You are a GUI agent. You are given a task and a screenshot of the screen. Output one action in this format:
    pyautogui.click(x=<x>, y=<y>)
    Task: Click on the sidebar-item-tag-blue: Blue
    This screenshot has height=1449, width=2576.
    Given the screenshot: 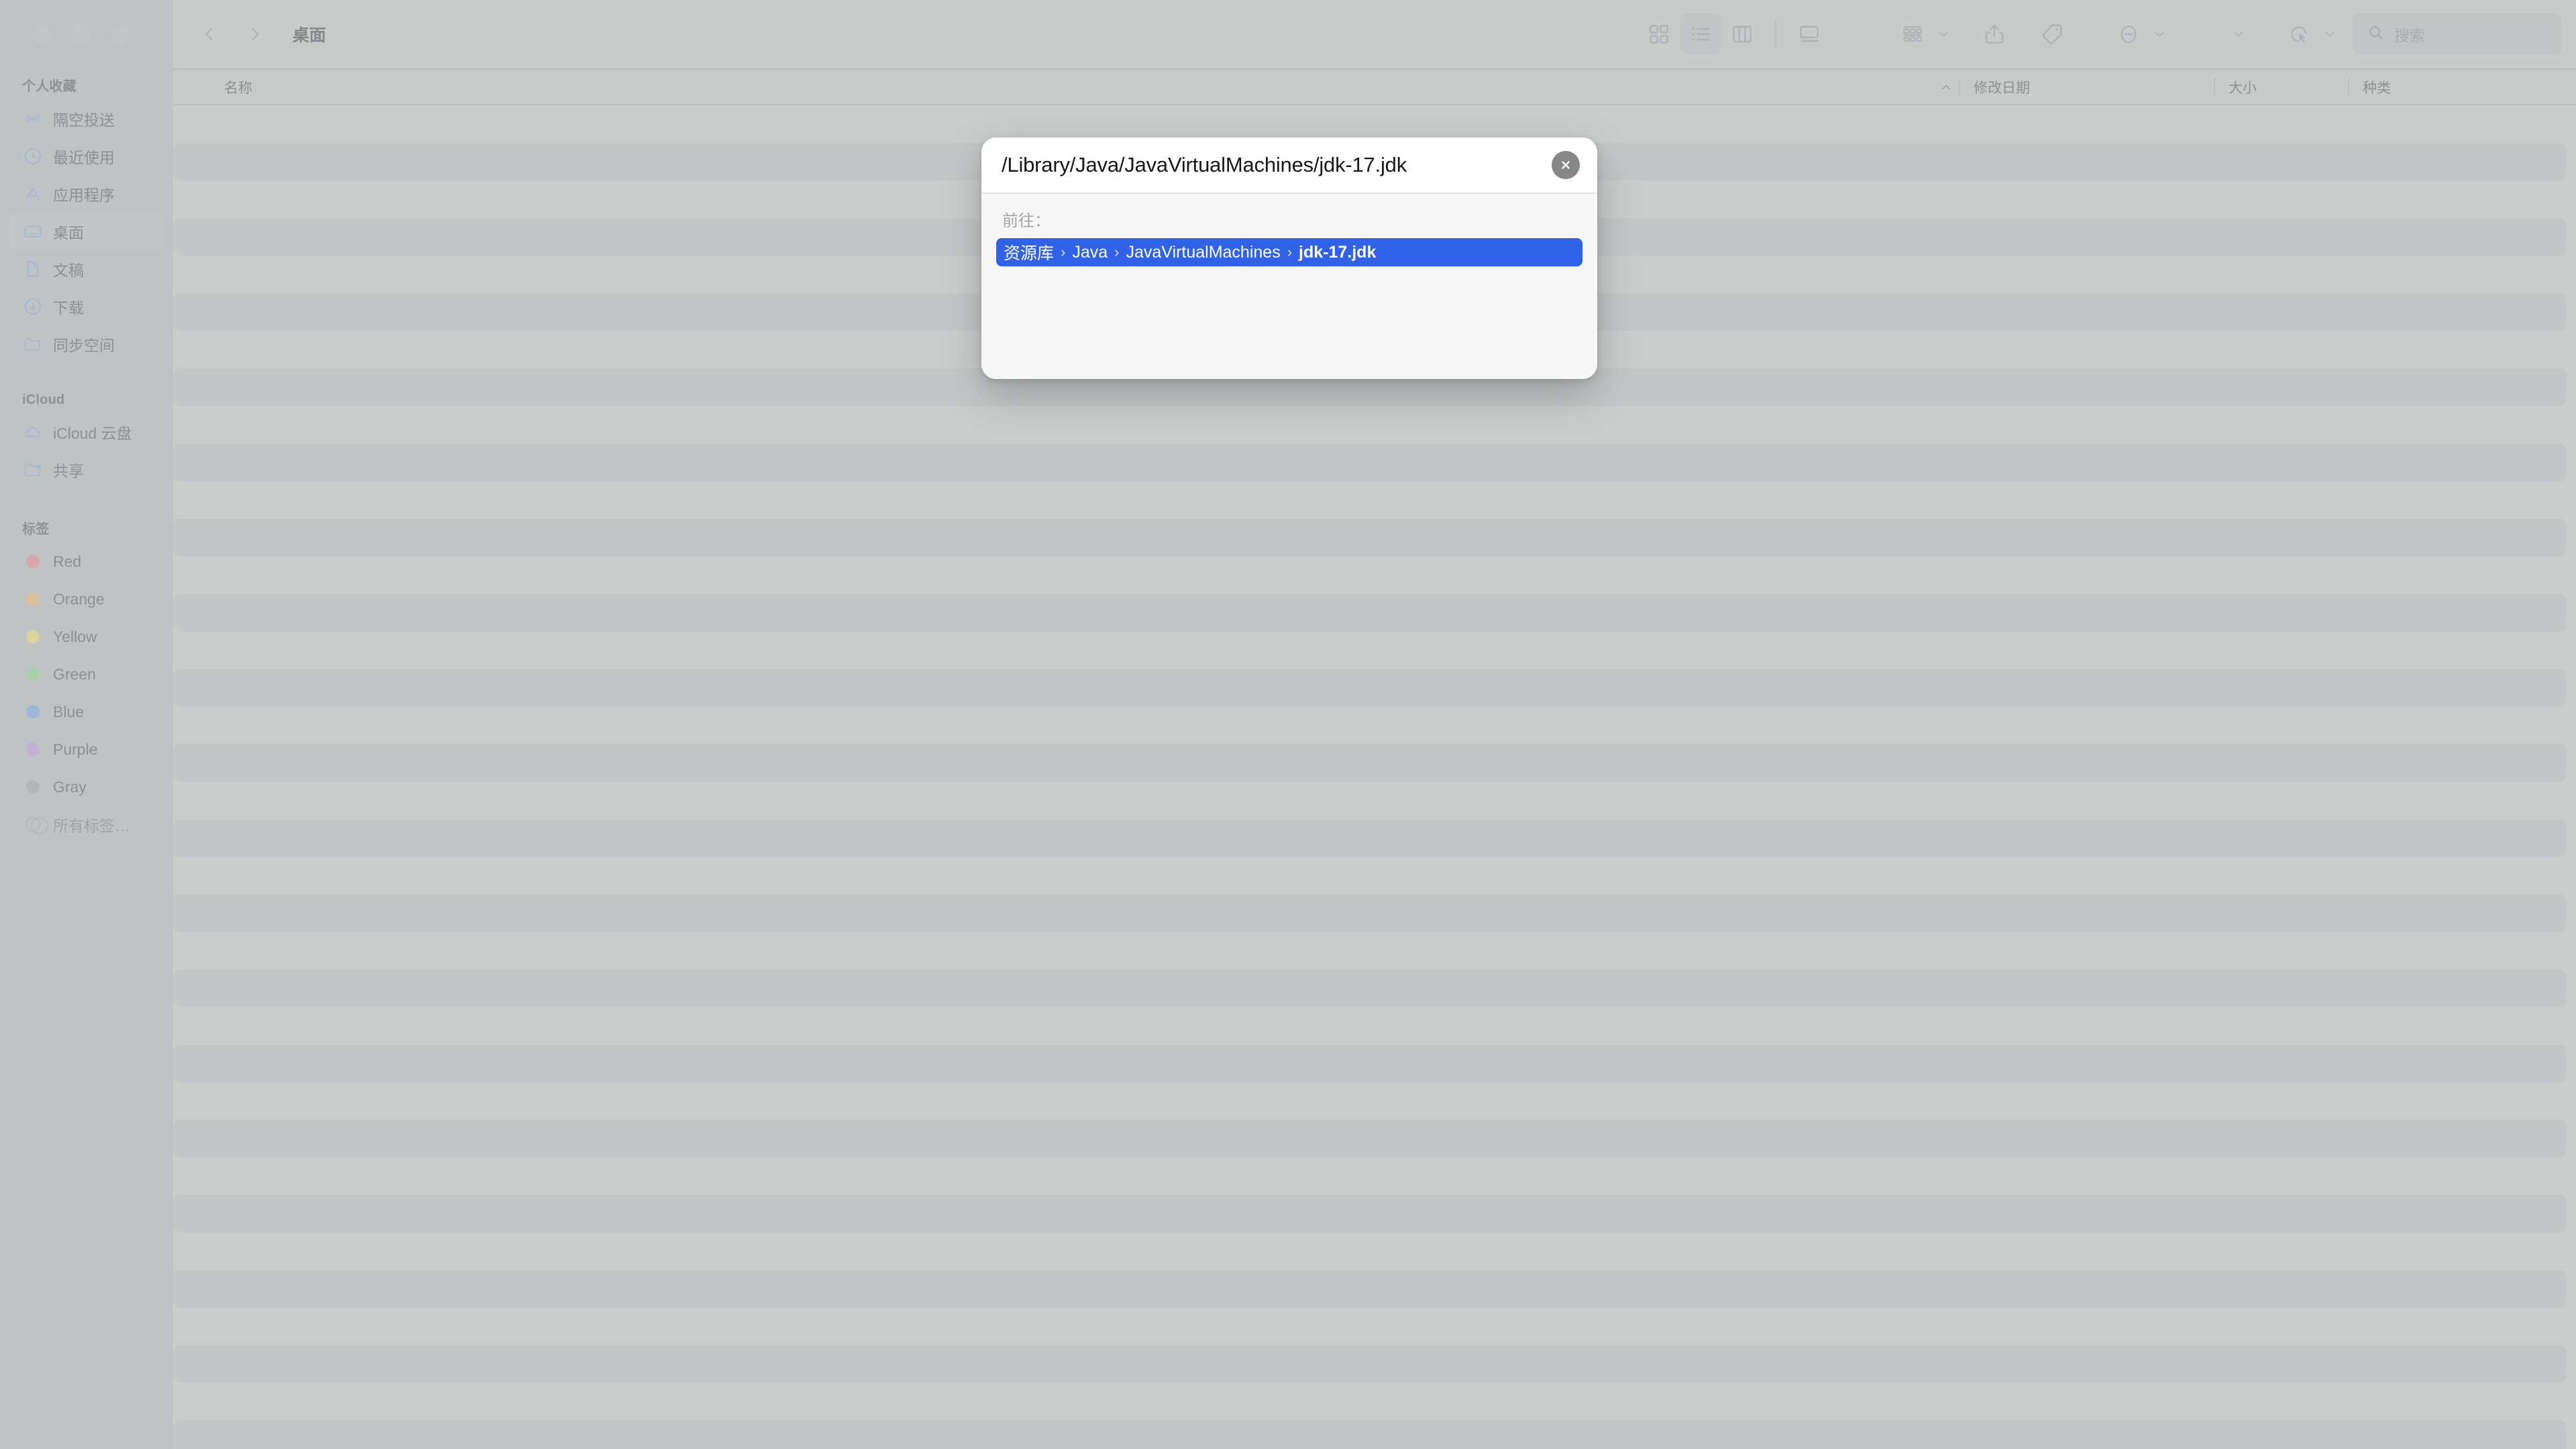 What is the action you would take?
    pyautogui.click(x=86, y=712)
    